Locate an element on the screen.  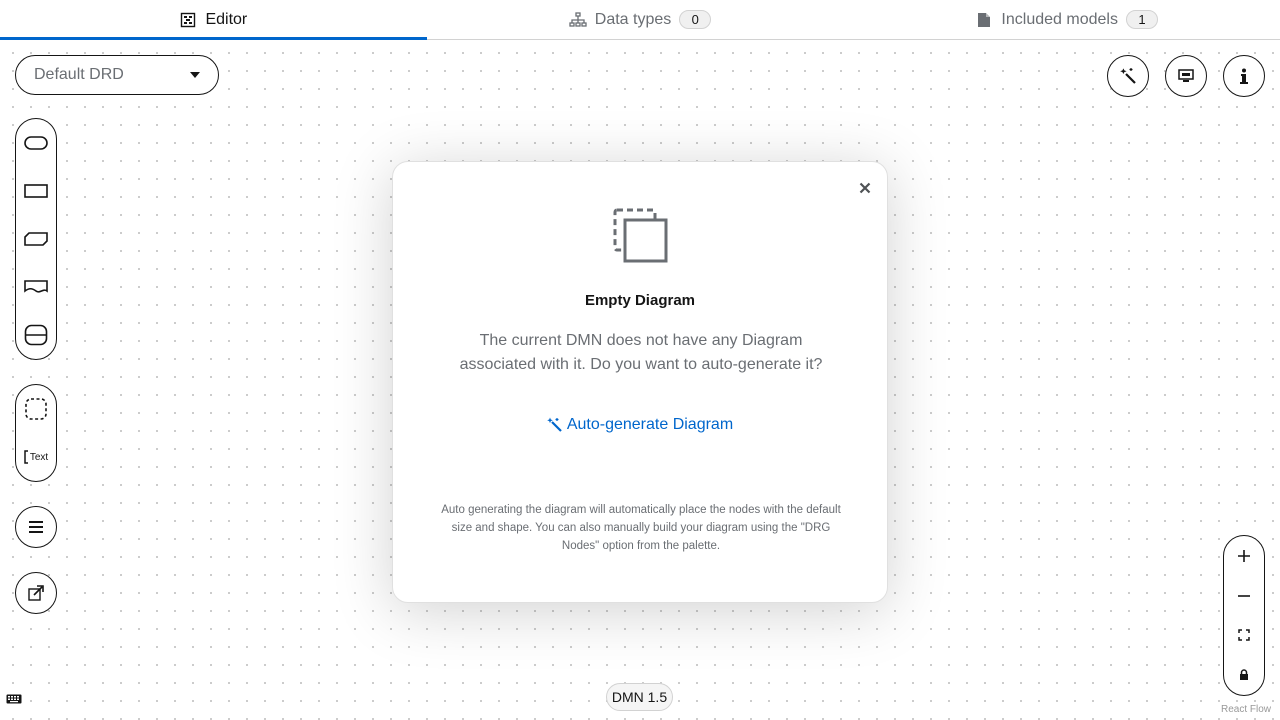
tab-editor-label: Editor is located at coordinates (226, 19).